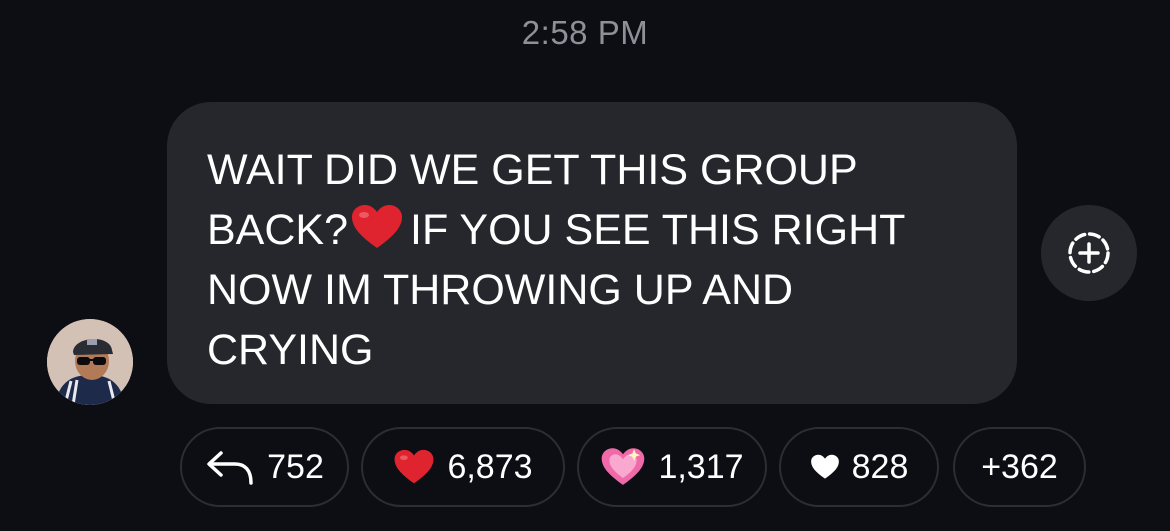  I want to click on more-reactions-count: +362, so click(1019, 466).